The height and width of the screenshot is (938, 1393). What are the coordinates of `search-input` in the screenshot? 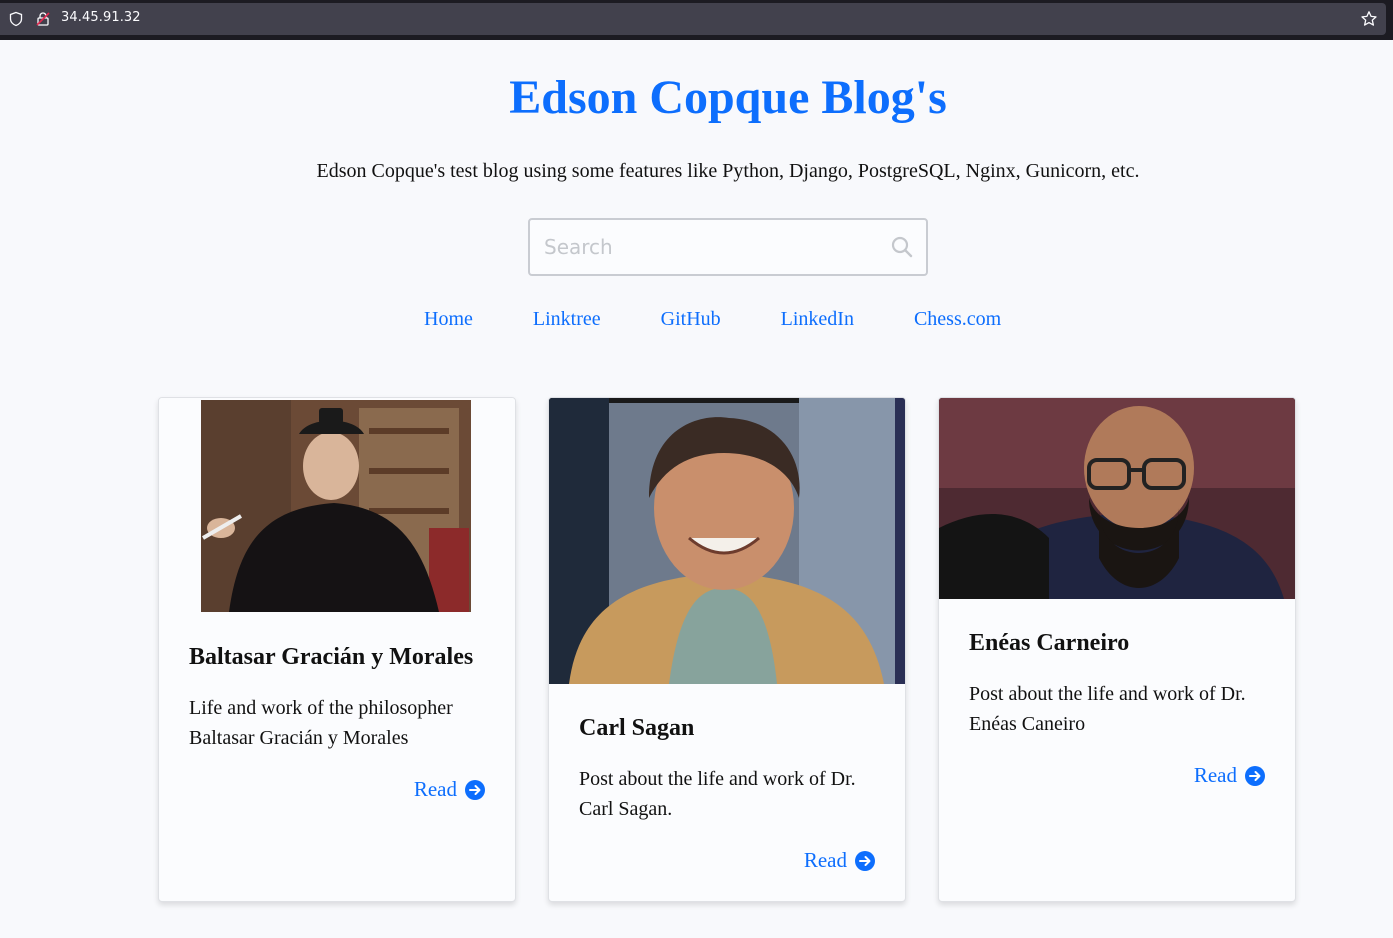 It's located at (709, 247).